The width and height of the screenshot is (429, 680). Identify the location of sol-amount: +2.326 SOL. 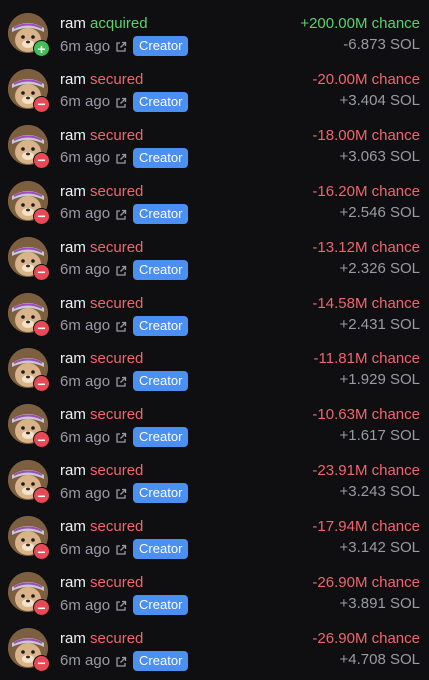
(379, 268).